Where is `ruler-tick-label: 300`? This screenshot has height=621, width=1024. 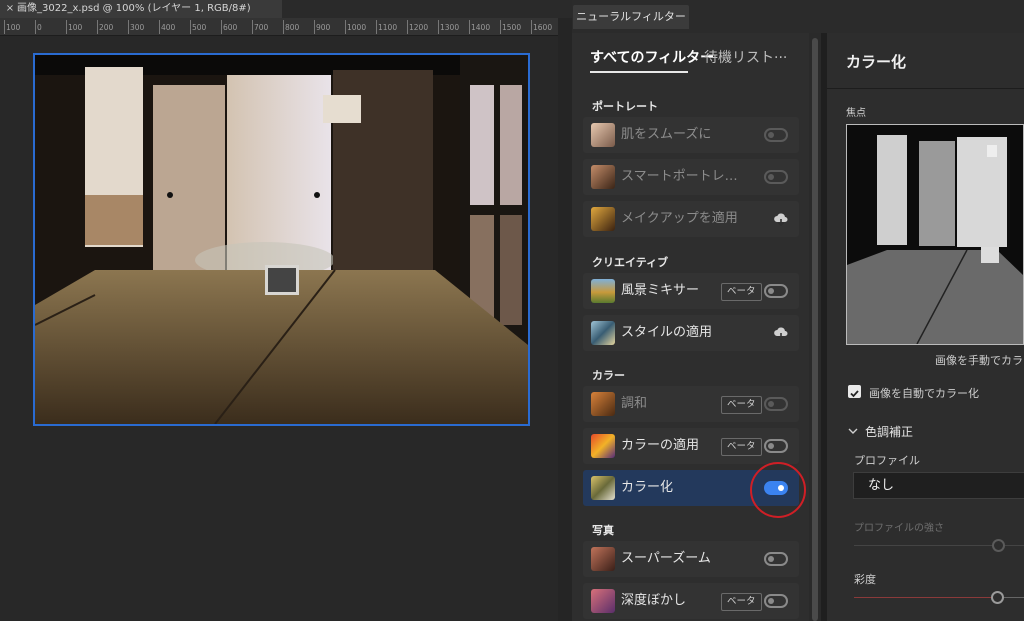 ruler-tick-label: 300 is located at coordinates (137, 27).